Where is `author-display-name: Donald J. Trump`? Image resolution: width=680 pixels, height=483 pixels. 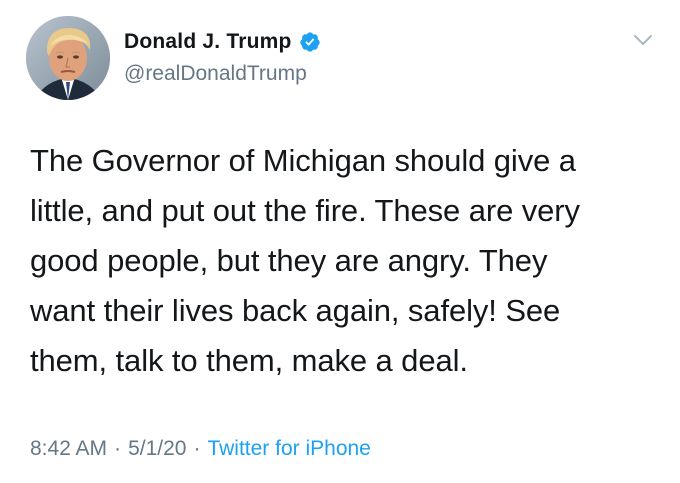 author-display-name: Donald J. Trump is located at coordinates (208, 42).